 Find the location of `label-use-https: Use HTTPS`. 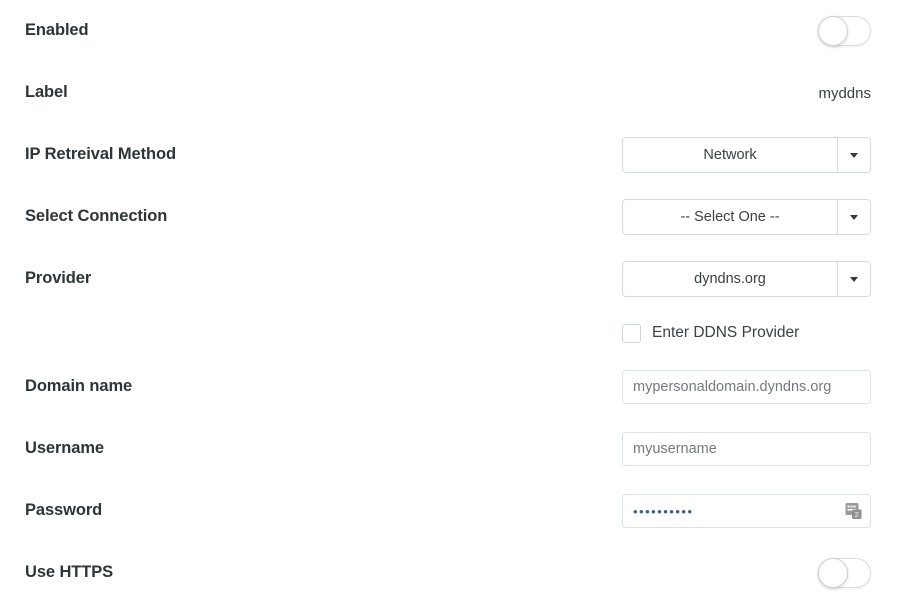

label-use-https: Use HTTPS is located at coordinates (69, 572).